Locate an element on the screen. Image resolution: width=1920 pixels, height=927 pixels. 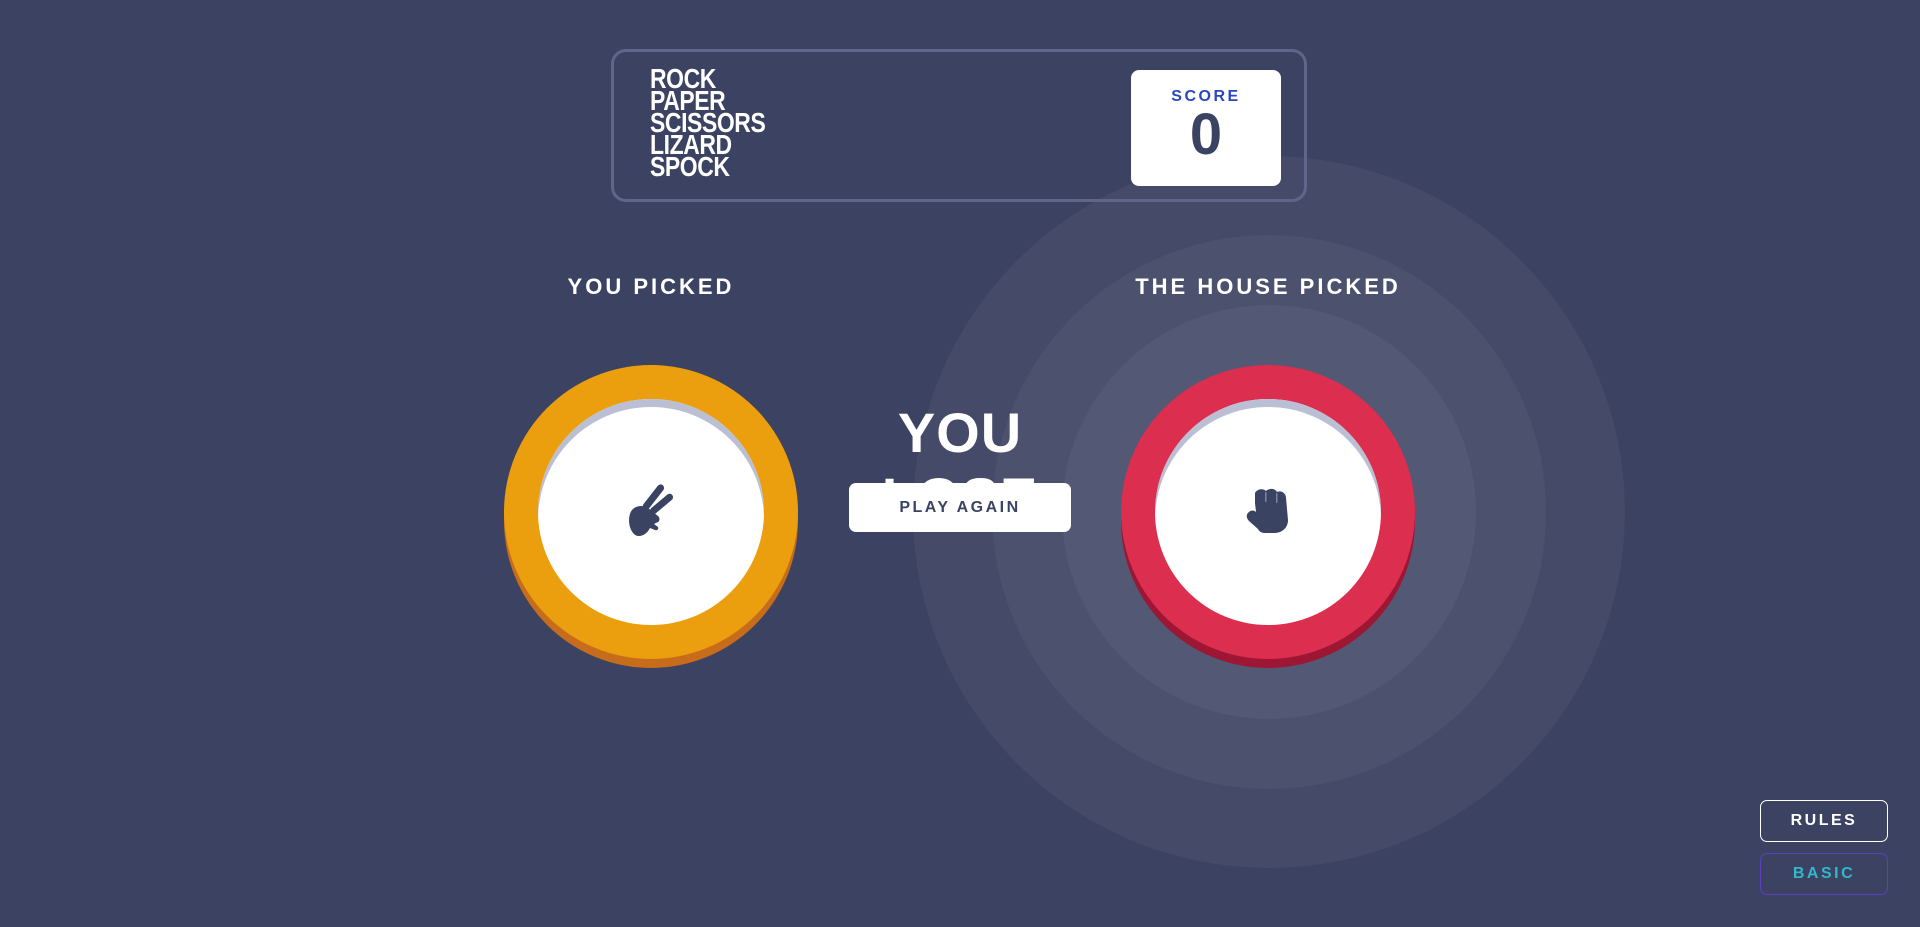
scissors-hand-icon is located at coordinates (651, 512).